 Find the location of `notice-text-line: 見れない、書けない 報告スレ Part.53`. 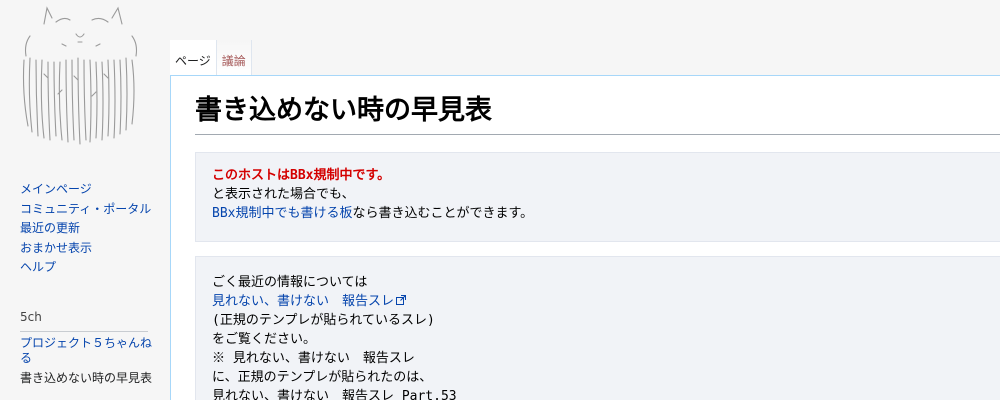

notice-text-line: 見れない、書けない 報告スレ Part.53 is located at coordinates (334, 394).